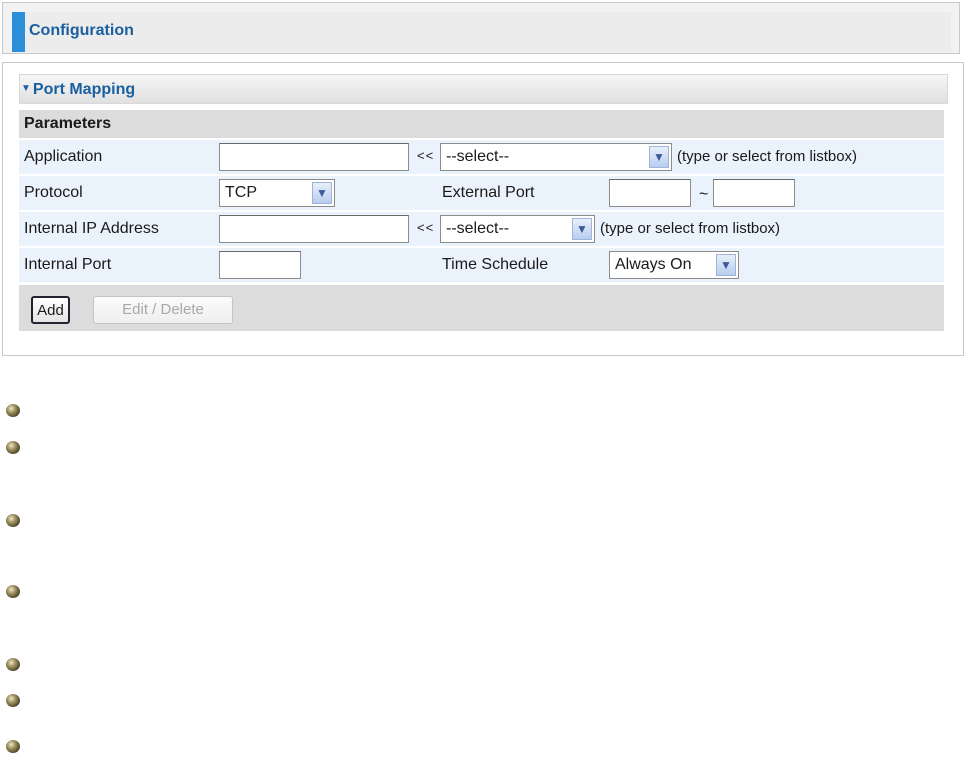  I want to click on parameters-section-header: Parameters, so click(481, 124).